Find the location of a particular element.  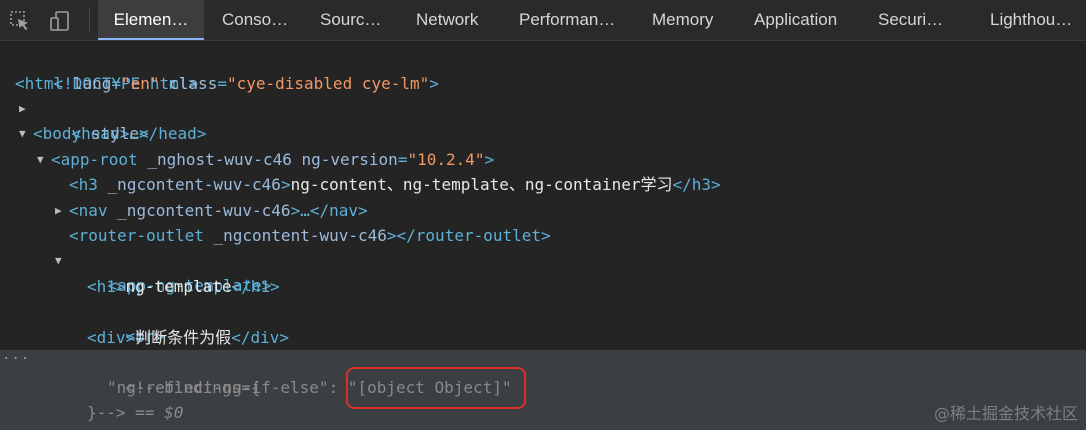

app-root-attr-ng-version: ng-version is located at coordinates (349, 159).